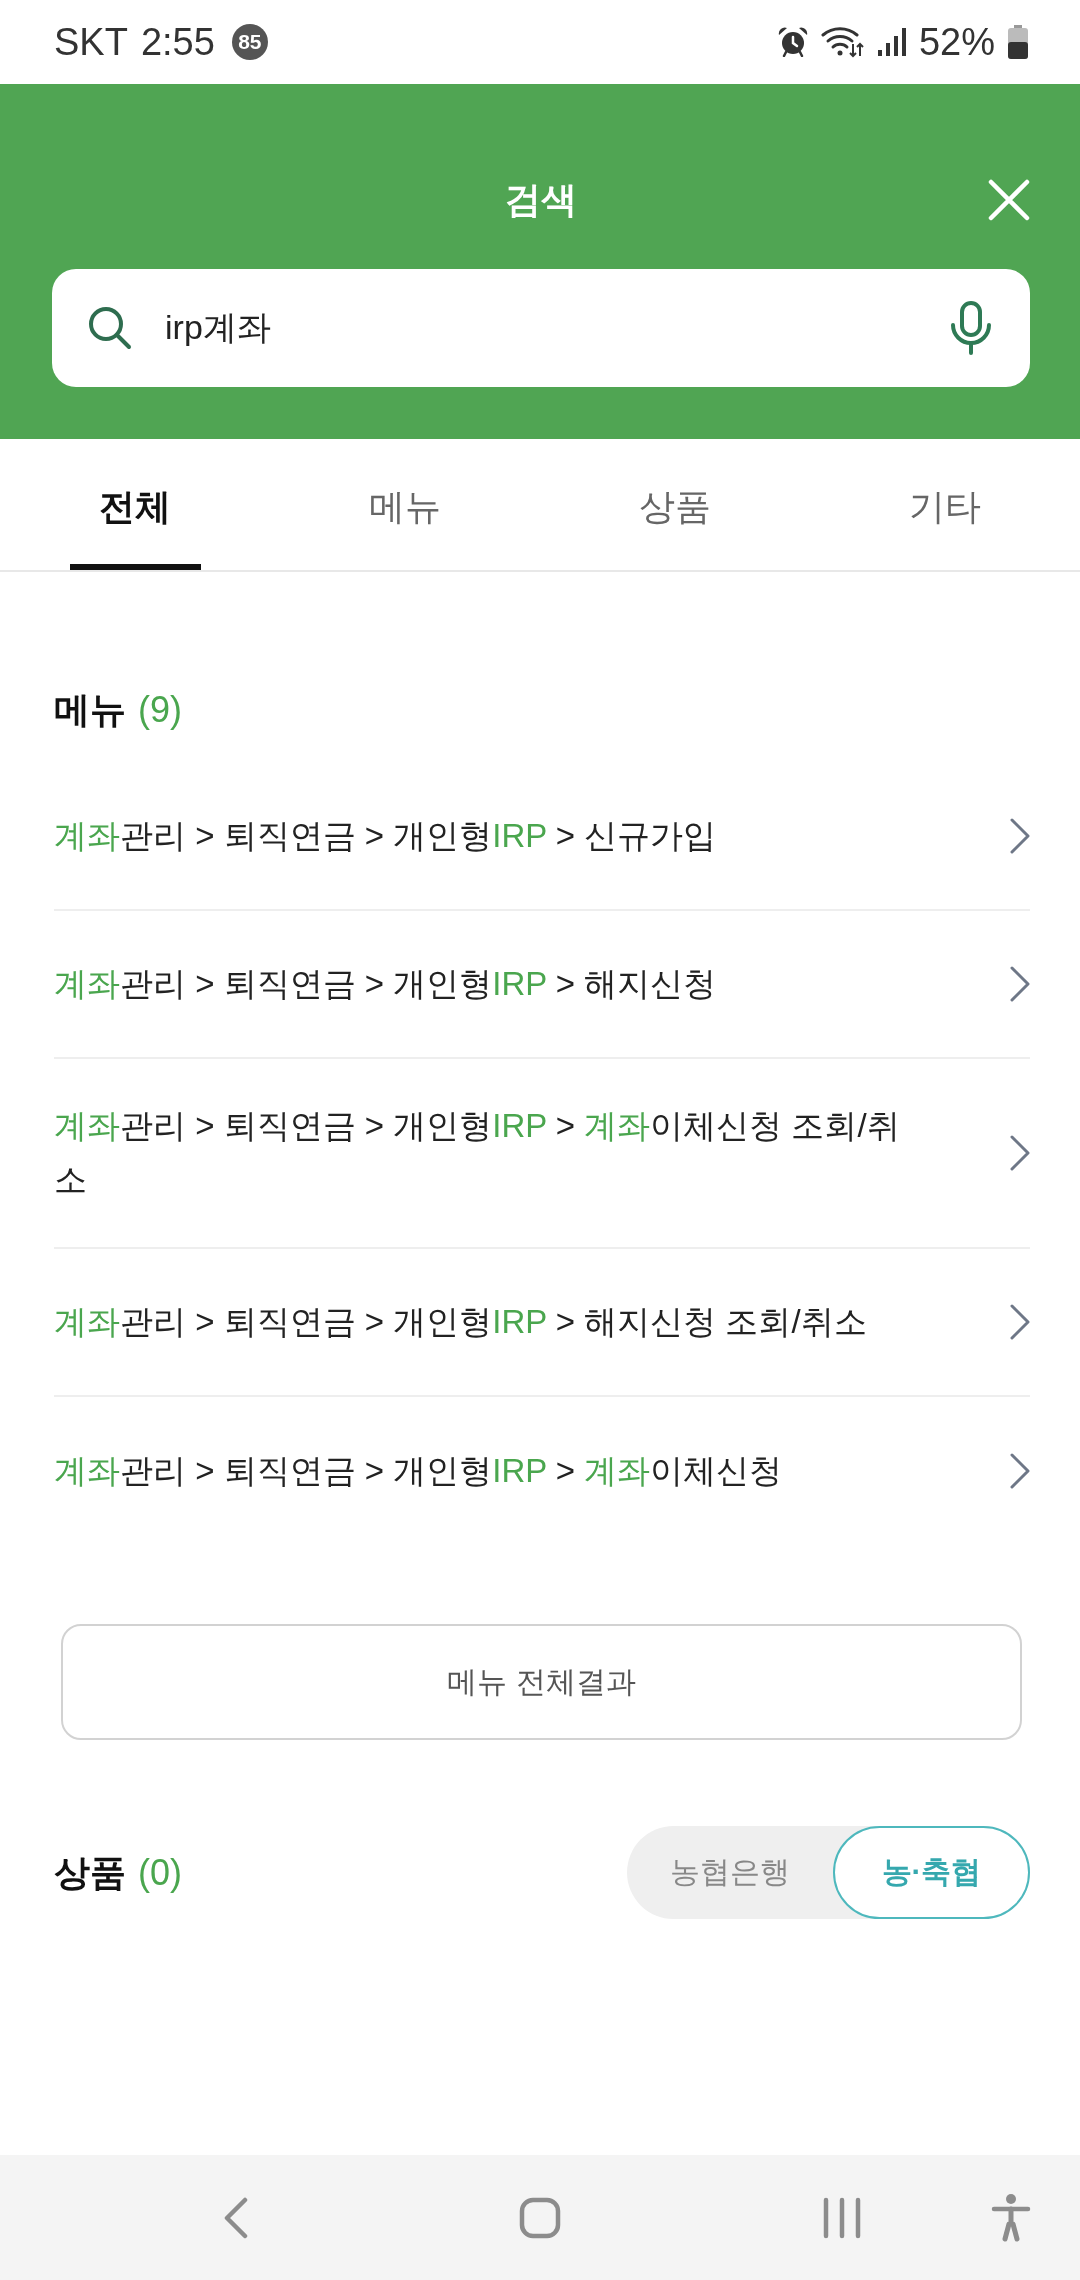 This screenshot has height=2280, width=1080. Describe the element at coordinates (542, 1471) in the screenshot. I see `menu-result-item: 계좌관리 > 퇴직연금 > 개인형 IRP > 계좌이체신청` at that location.